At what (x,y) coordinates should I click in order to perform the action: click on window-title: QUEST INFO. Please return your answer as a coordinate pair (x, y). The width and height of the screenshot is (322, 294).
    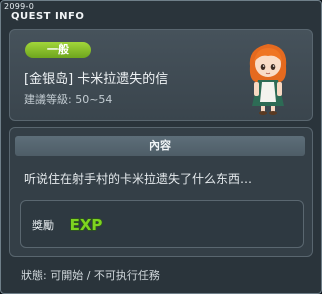
    Looking at the image, I should click on (48, 16).